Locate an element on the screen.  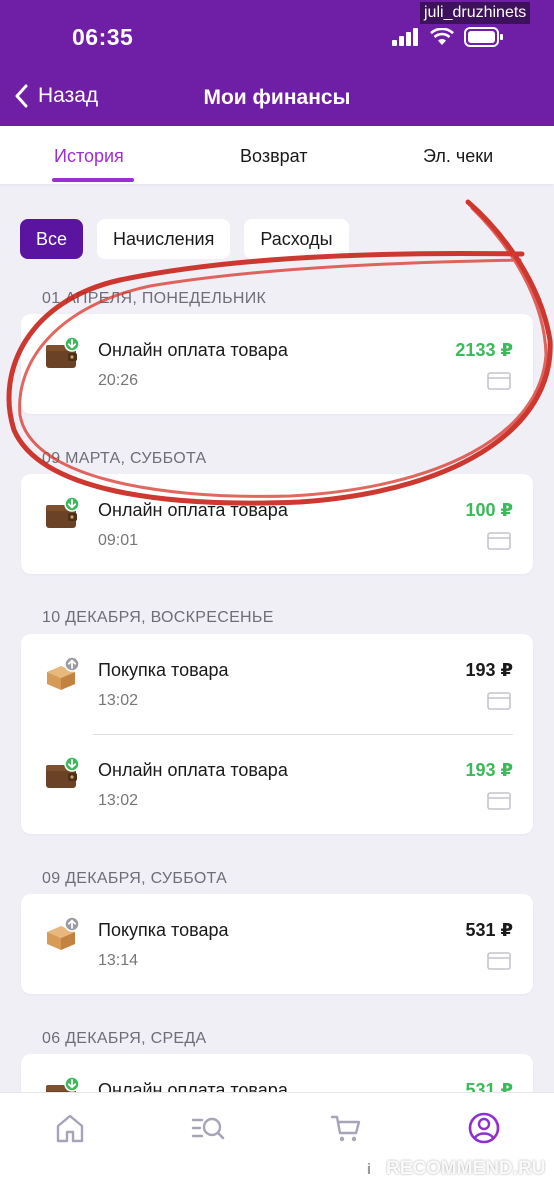
tab-returns: Возврат is located at coordinates (274, 156).